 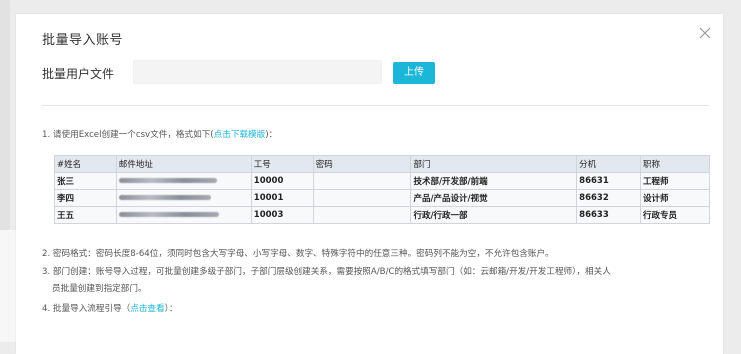 I want to click on column-header-password: 密码, so click(x=362, y=164).